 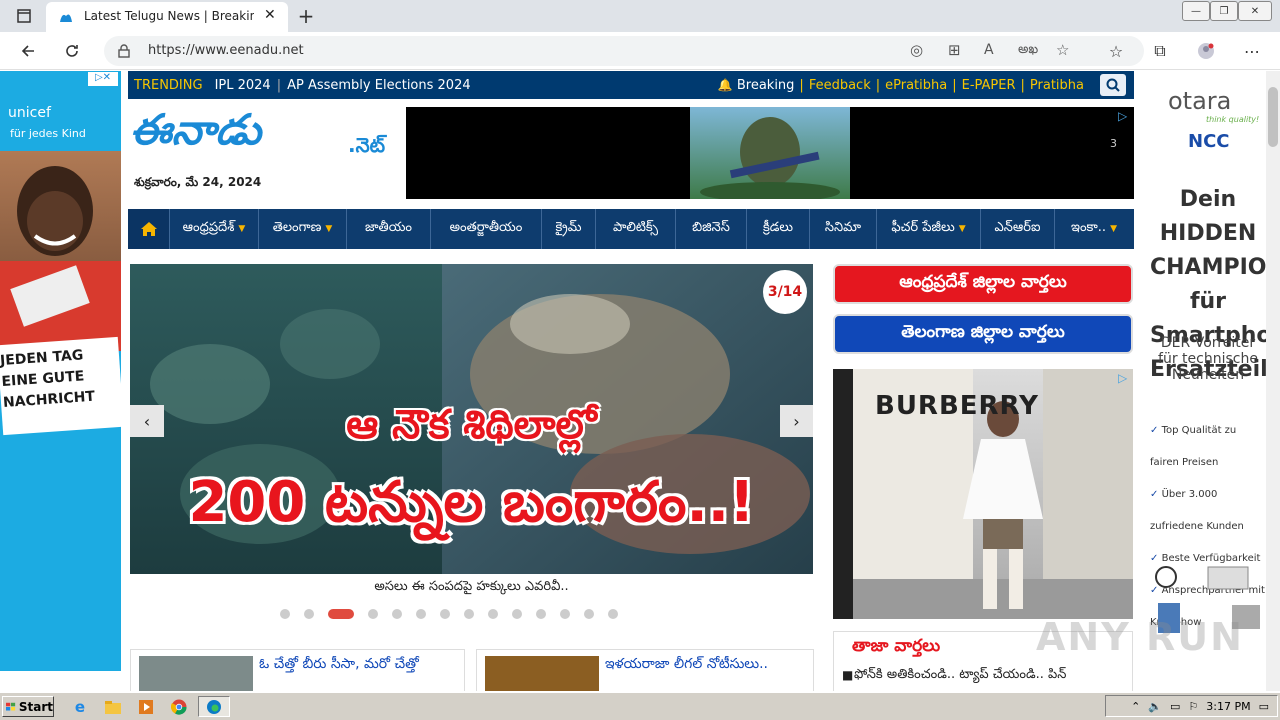 What do you see at coordinates (80, 706) in the screenshot?
I see `ie-icon: e` at bounding box center [80, 706].